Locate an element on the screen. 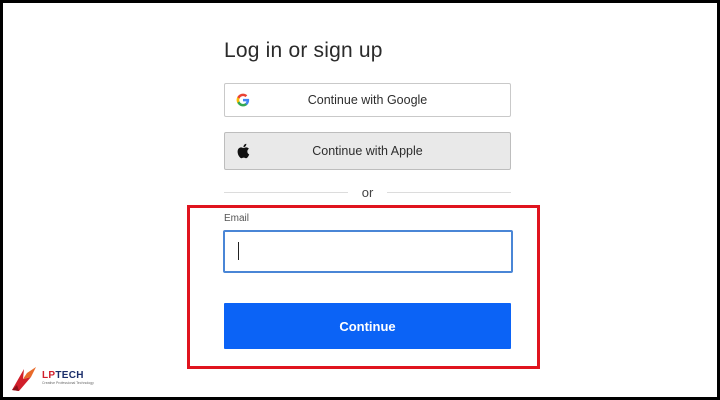 The image size is (720, 400). email-label: Email is located at coordinates (237, 218).